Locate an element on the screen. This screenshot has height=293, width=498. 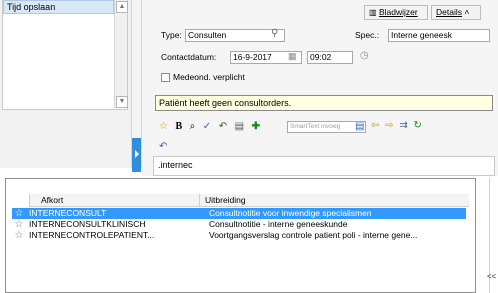
left-list-scrollbar: ▲ ▼ is located at coordinates (121, 54).